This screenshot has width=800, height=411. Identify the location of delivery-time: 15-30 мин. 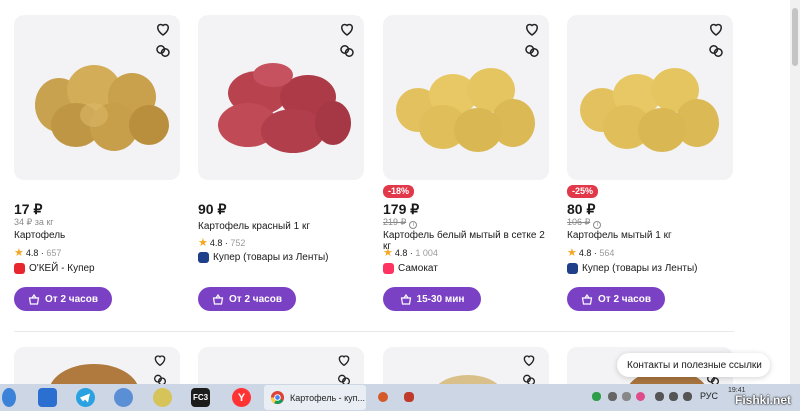
(440, 299).